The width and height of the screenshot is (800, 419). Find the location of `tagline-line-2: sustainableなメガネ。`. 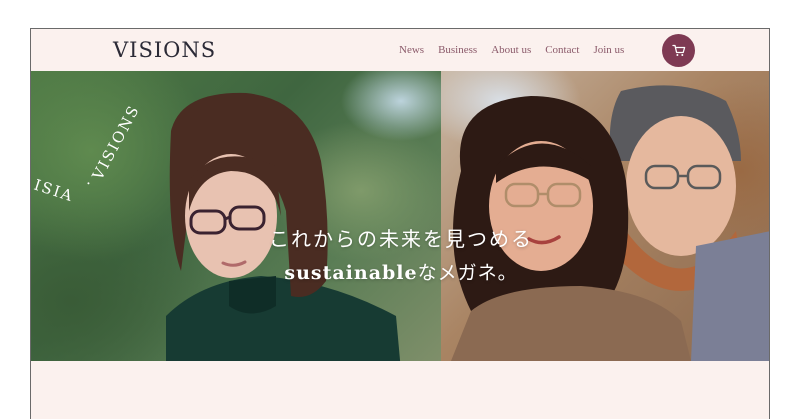

tagline-line-2: sustainableなメガネ。 is located at coordinates (400, 271).